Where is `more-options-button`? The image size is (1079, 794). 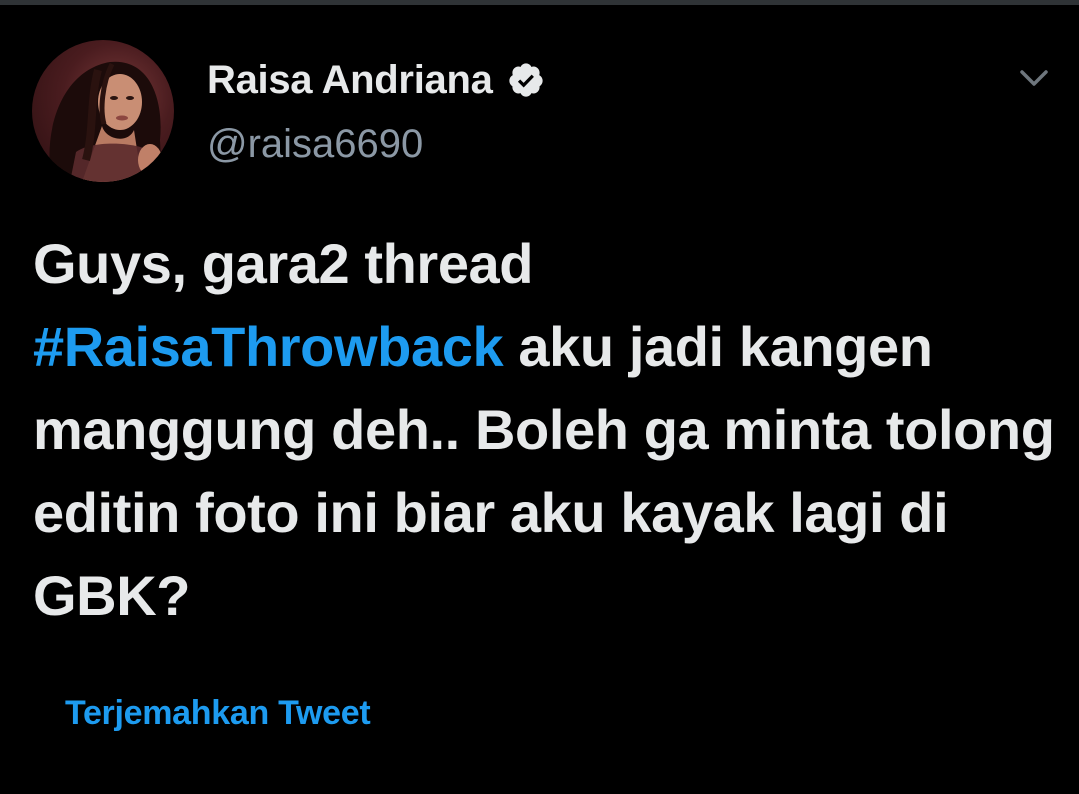 more-options-button is located at coordinates (1034, 79).